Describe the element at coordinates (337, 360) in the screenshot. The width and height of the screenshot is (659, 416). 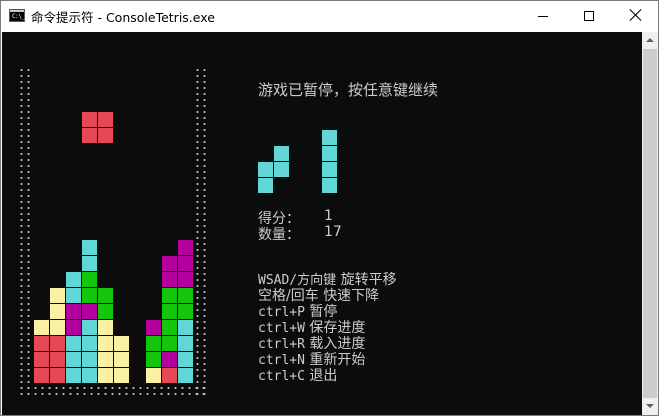
I see `help-action: 重新开始` at that location.